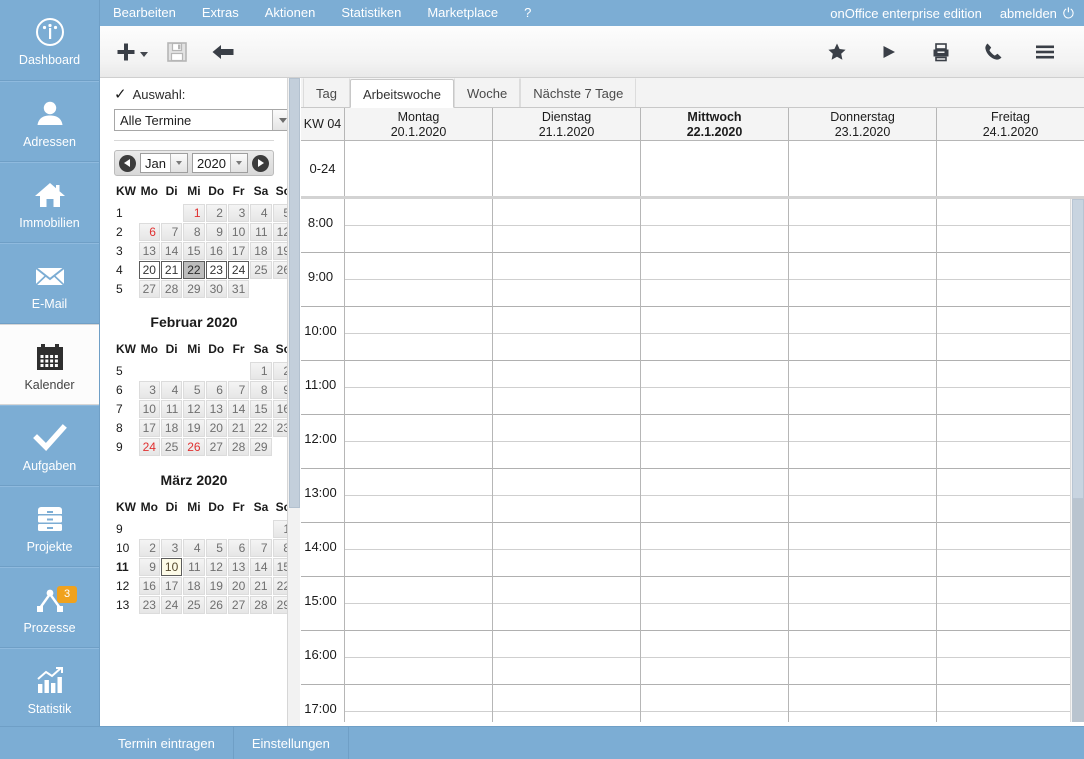 This screenshot has width=1084, height=759. What do you see at coordinates (261, 447) in the screenshot?
I see `mini-calendar-day: 29` at bounding box center [261, 447].